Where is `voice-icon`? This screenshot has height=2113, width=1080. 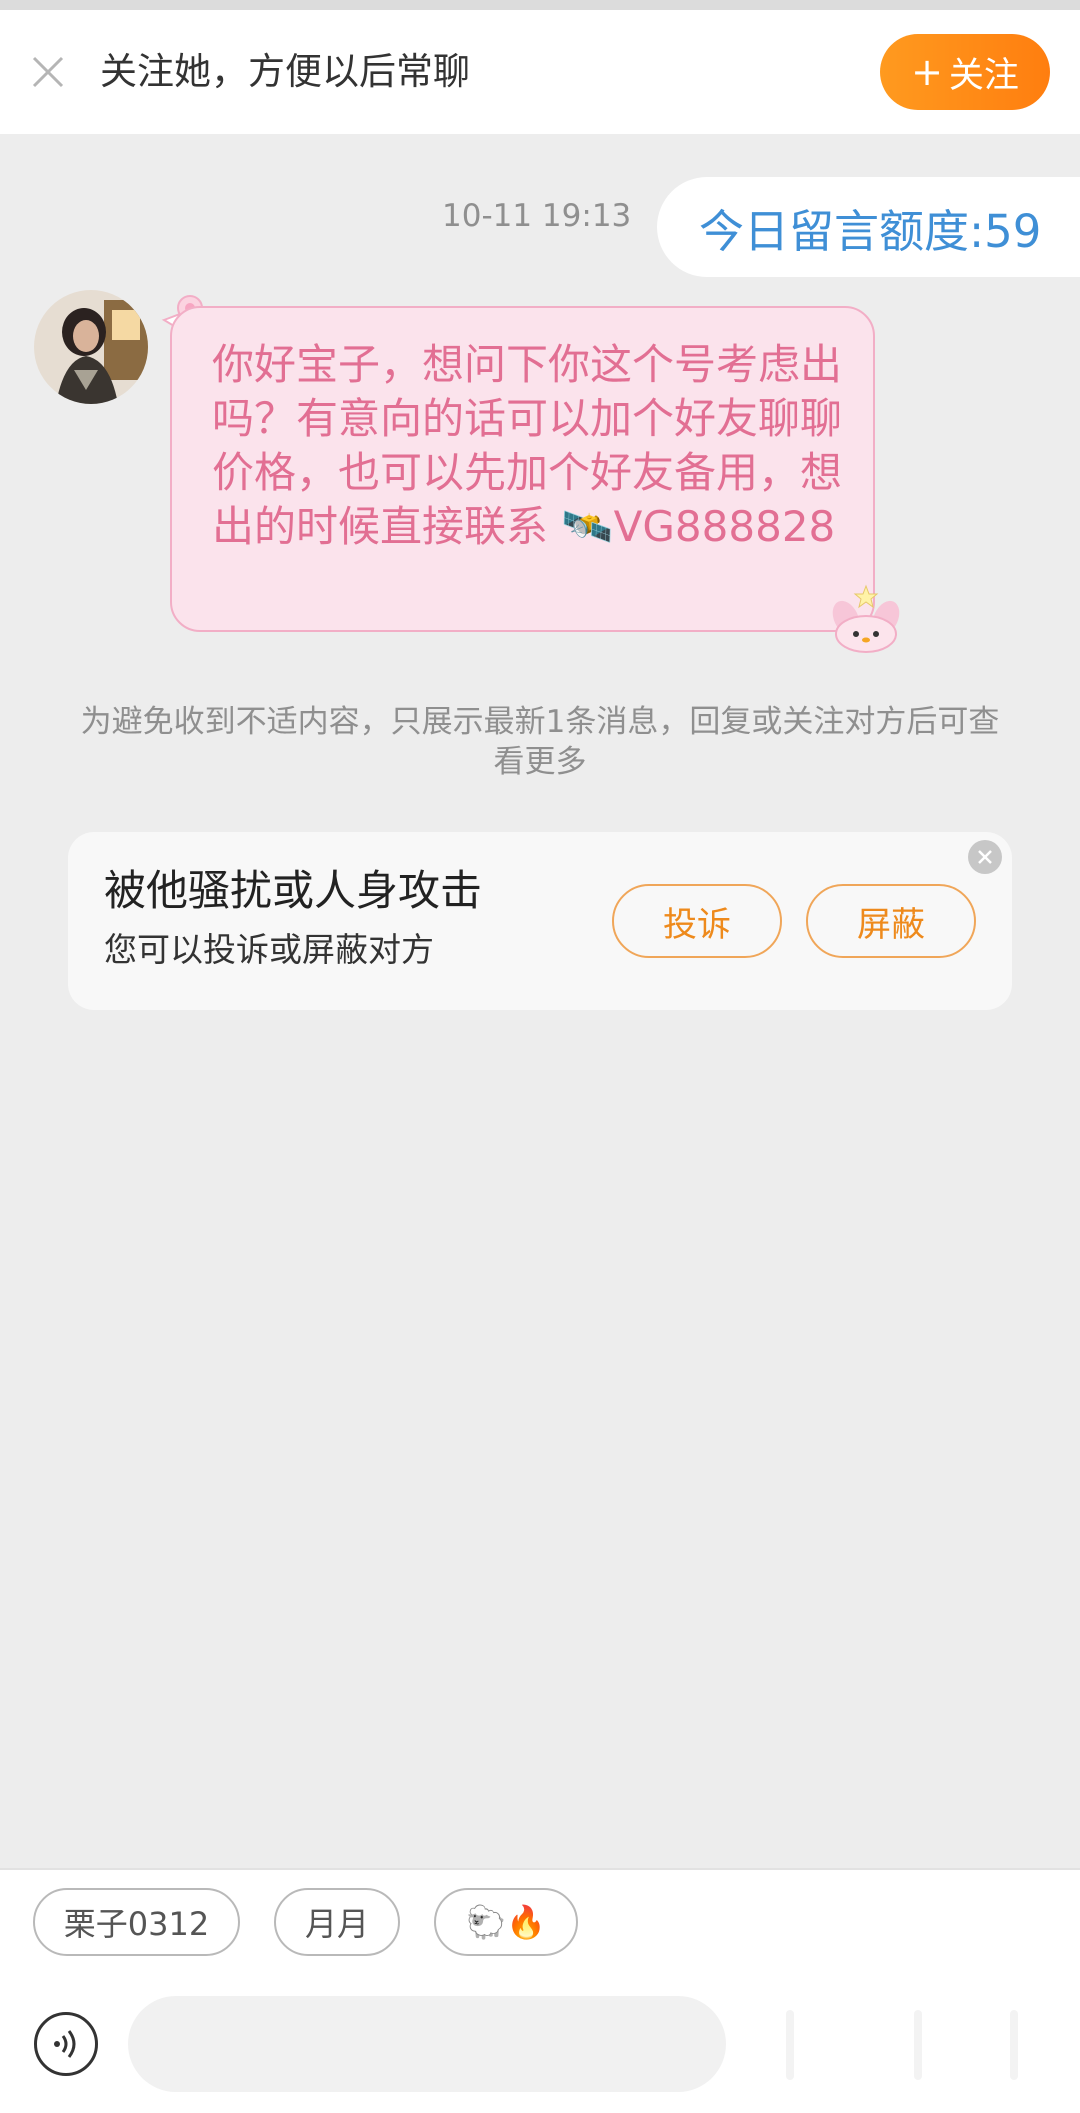 voice-icon is located at coordinates (65, 2044).